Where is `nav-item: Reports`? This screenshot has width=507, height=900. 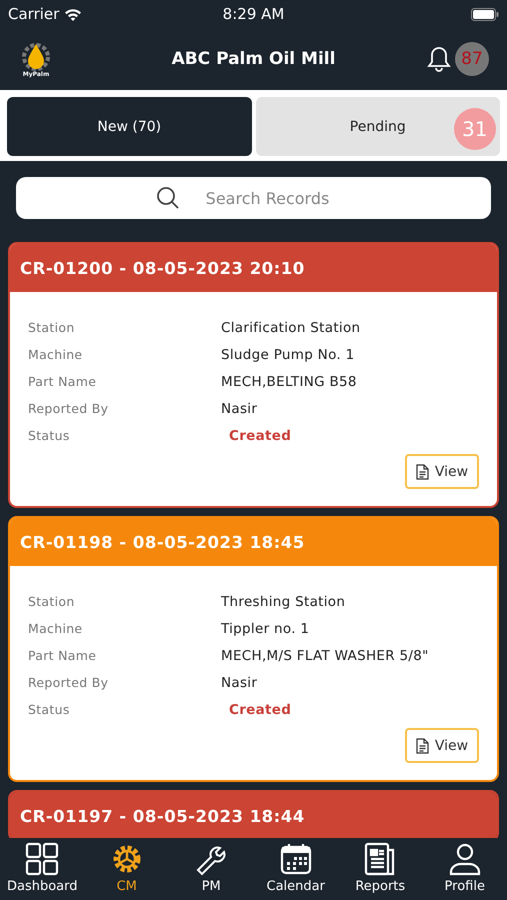
nav-item: Reports is located at coordinates (380, 869).